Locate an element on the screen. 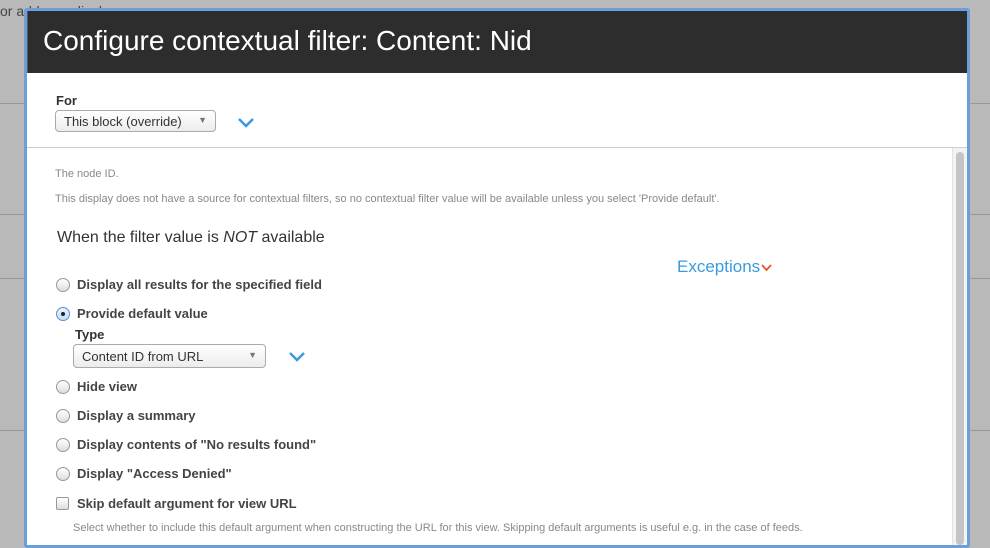 The width and height of the screenshot is (990, 548). radio-display-summary: Display a summary is located at coordinates (126, 415).